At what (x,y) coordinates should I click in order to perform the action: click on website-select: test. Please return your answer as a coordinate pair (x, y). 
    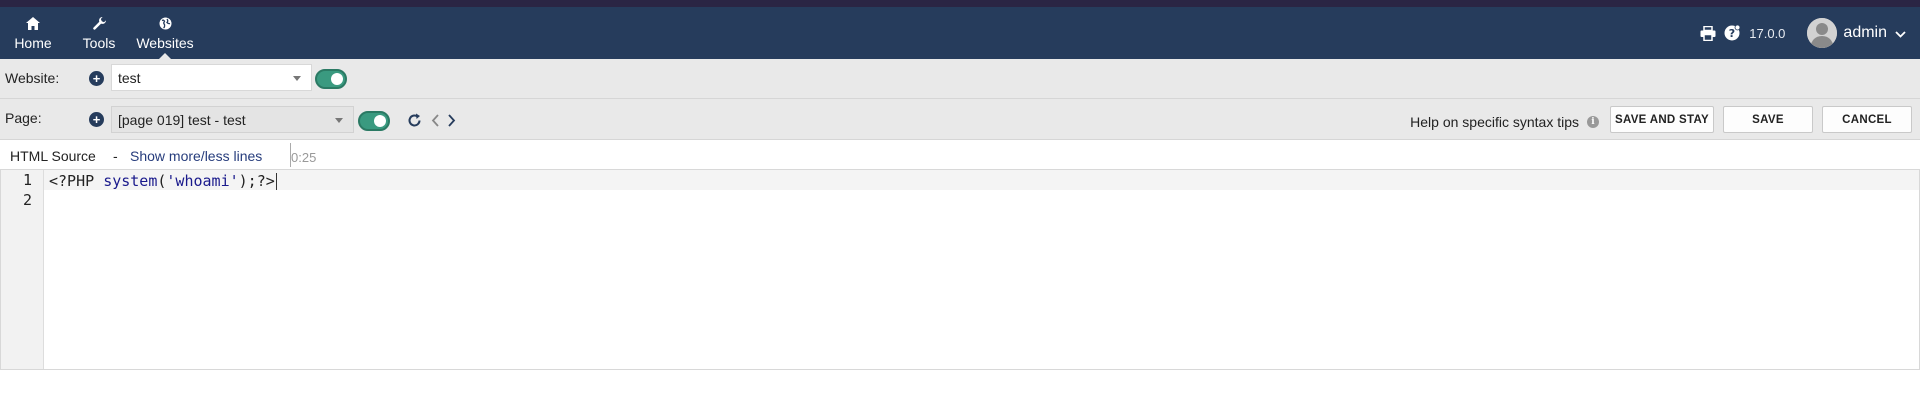
    Looking at the image, I should click on (211, 77).